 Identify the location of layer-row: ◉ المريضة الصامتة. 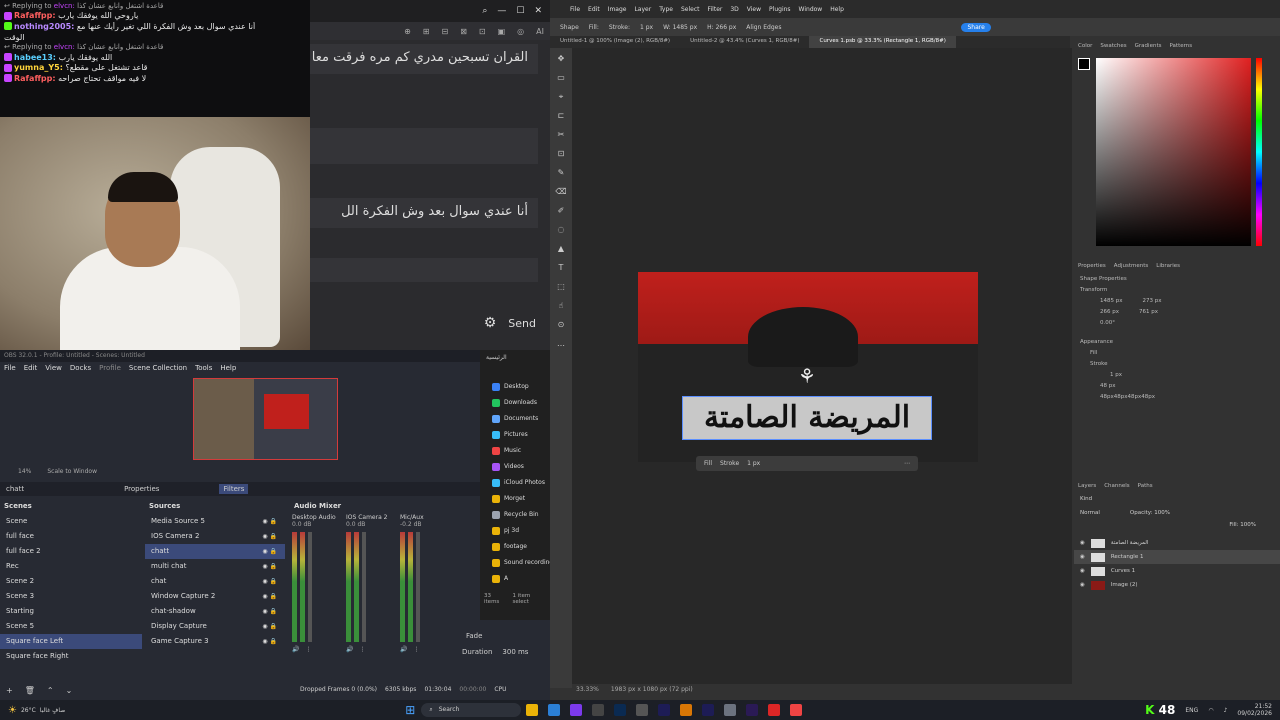
(1177, 543).